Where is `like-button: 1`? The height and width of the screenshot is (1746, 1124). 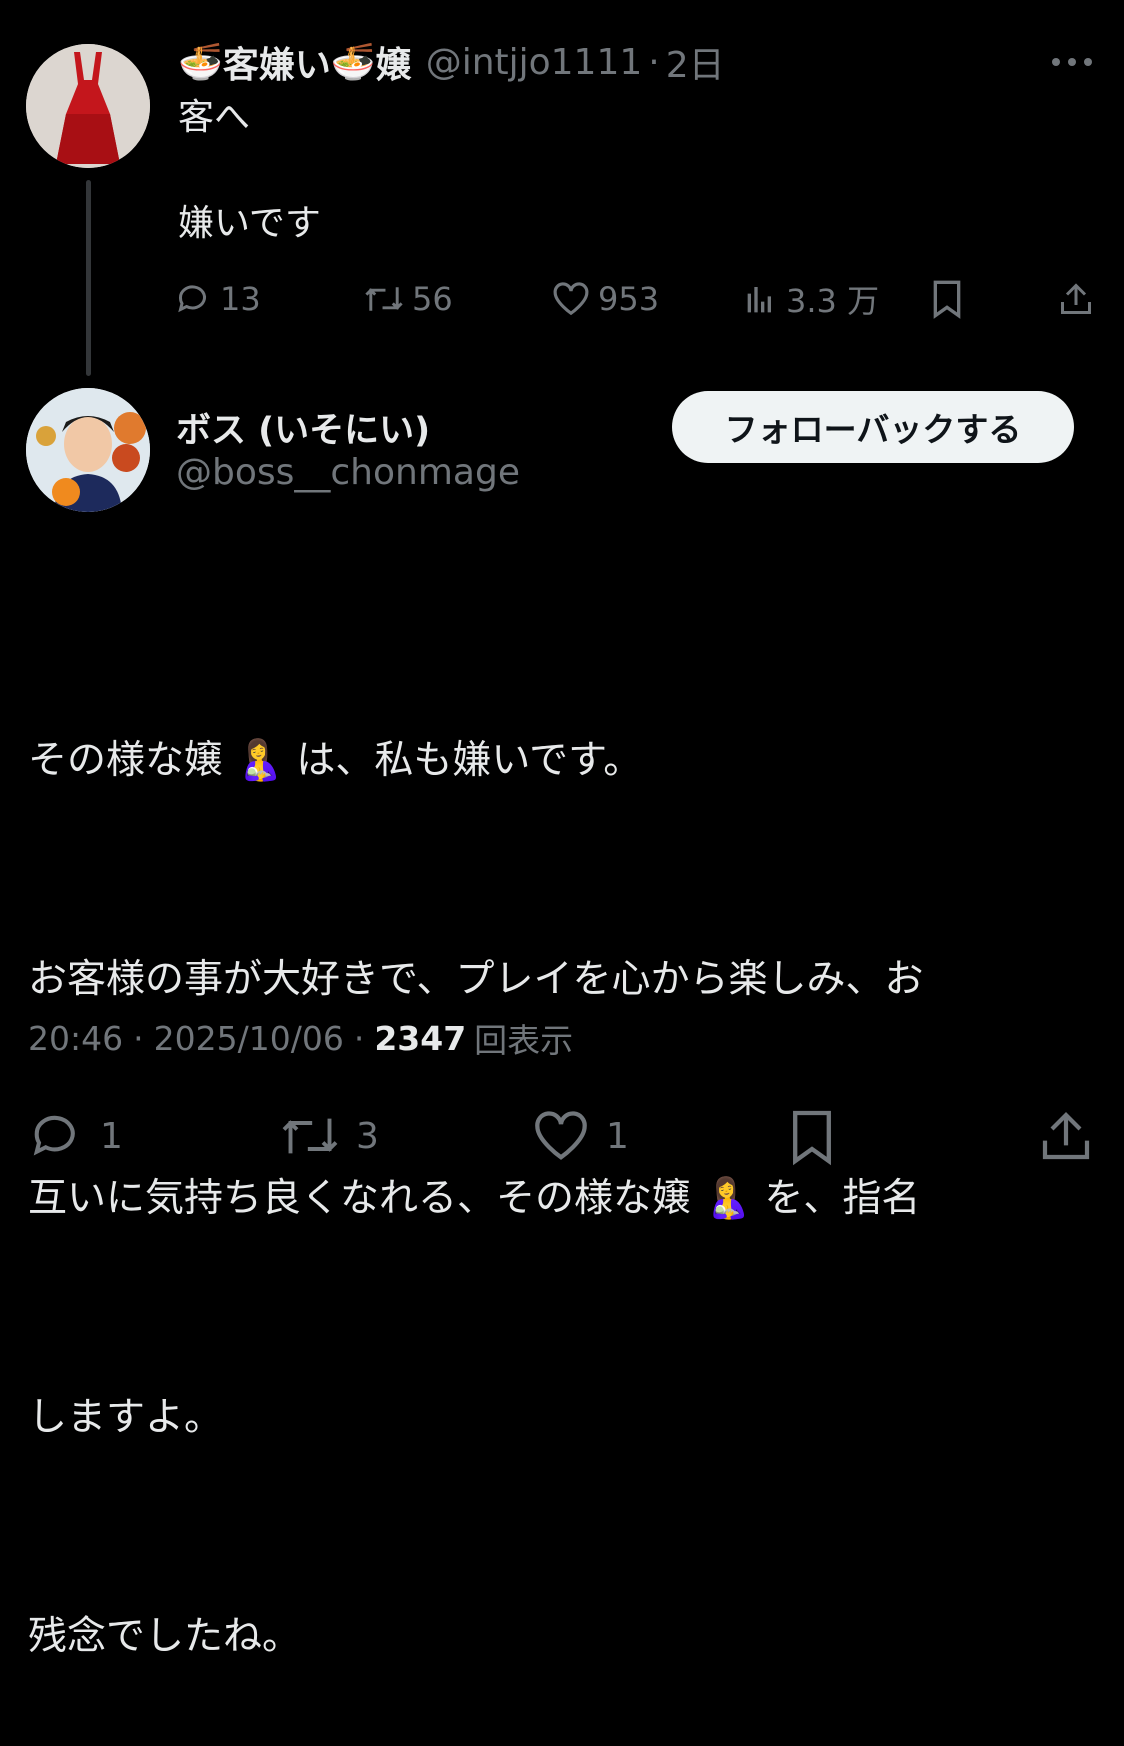 like-button: 1 is located at coordinates (580, 1136).